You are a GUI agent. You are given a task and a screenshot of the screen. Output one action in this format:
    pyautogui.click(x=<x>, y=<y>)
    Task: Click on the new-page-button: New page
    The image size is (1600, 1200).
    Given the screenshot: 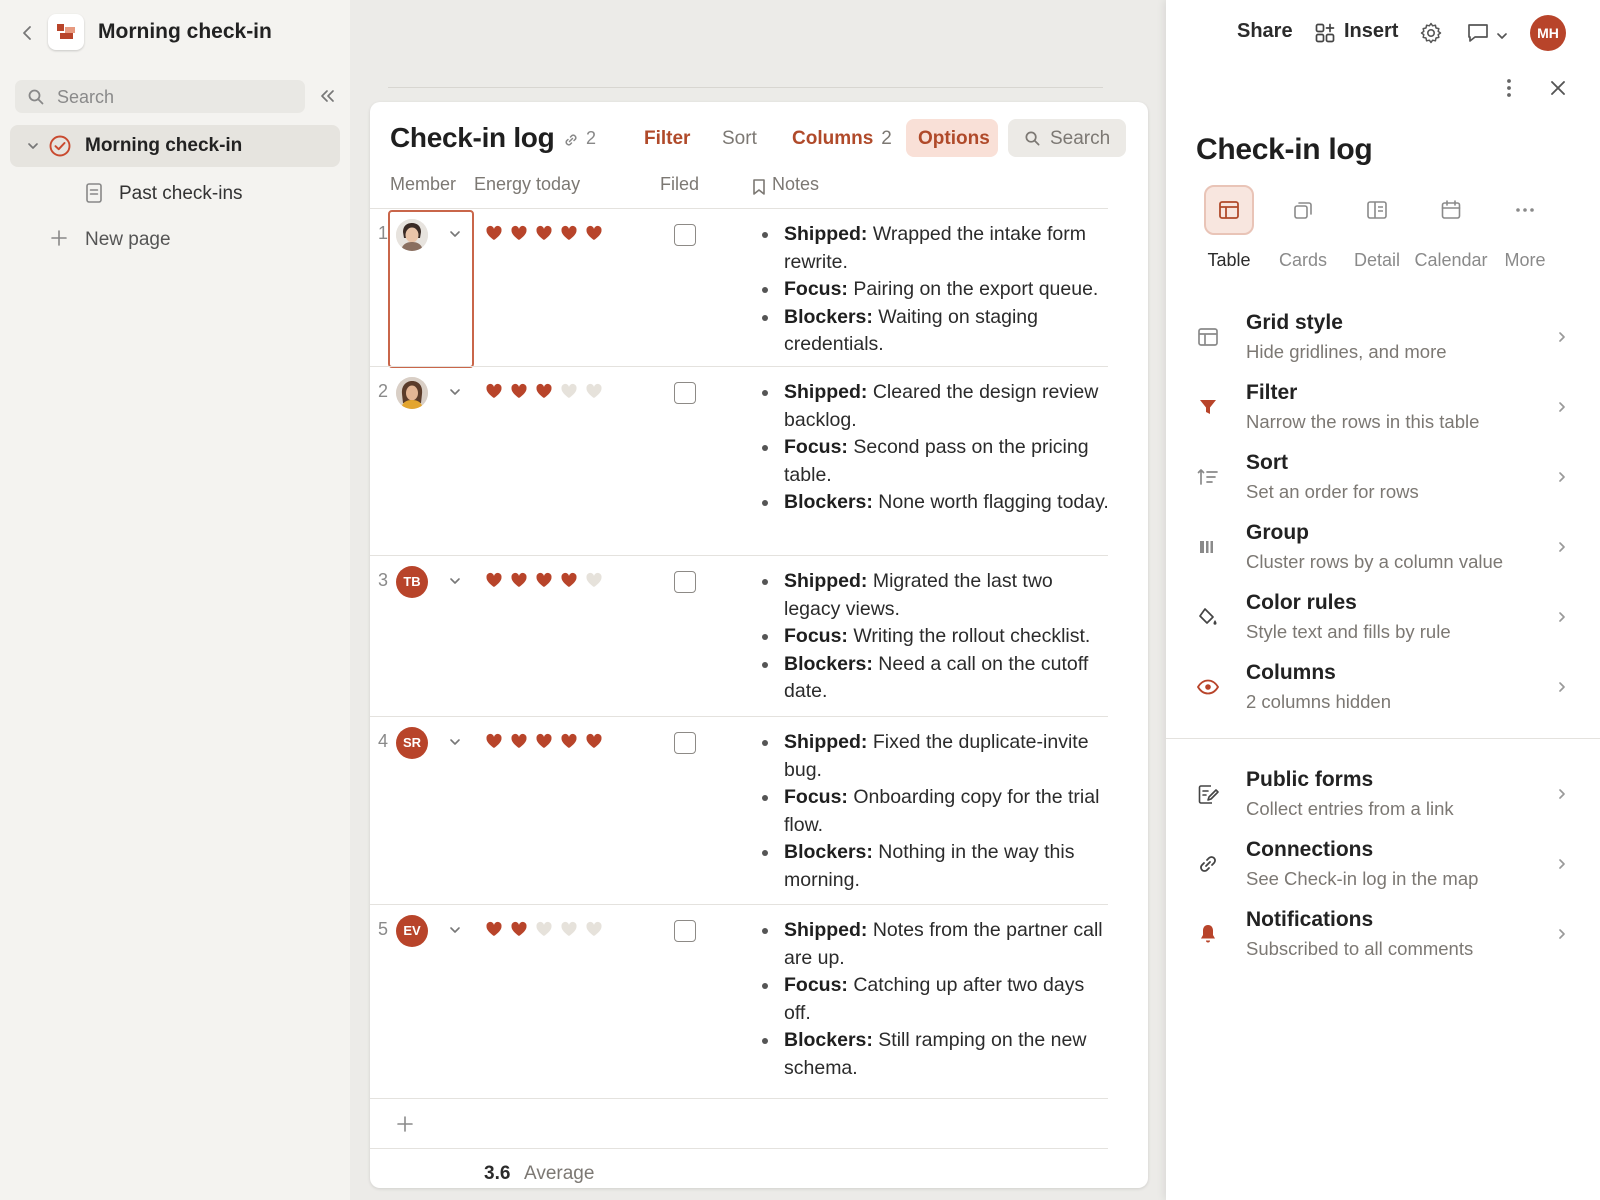 What is the action you would take?
    pyautogui.click(x=171, y=240)
    